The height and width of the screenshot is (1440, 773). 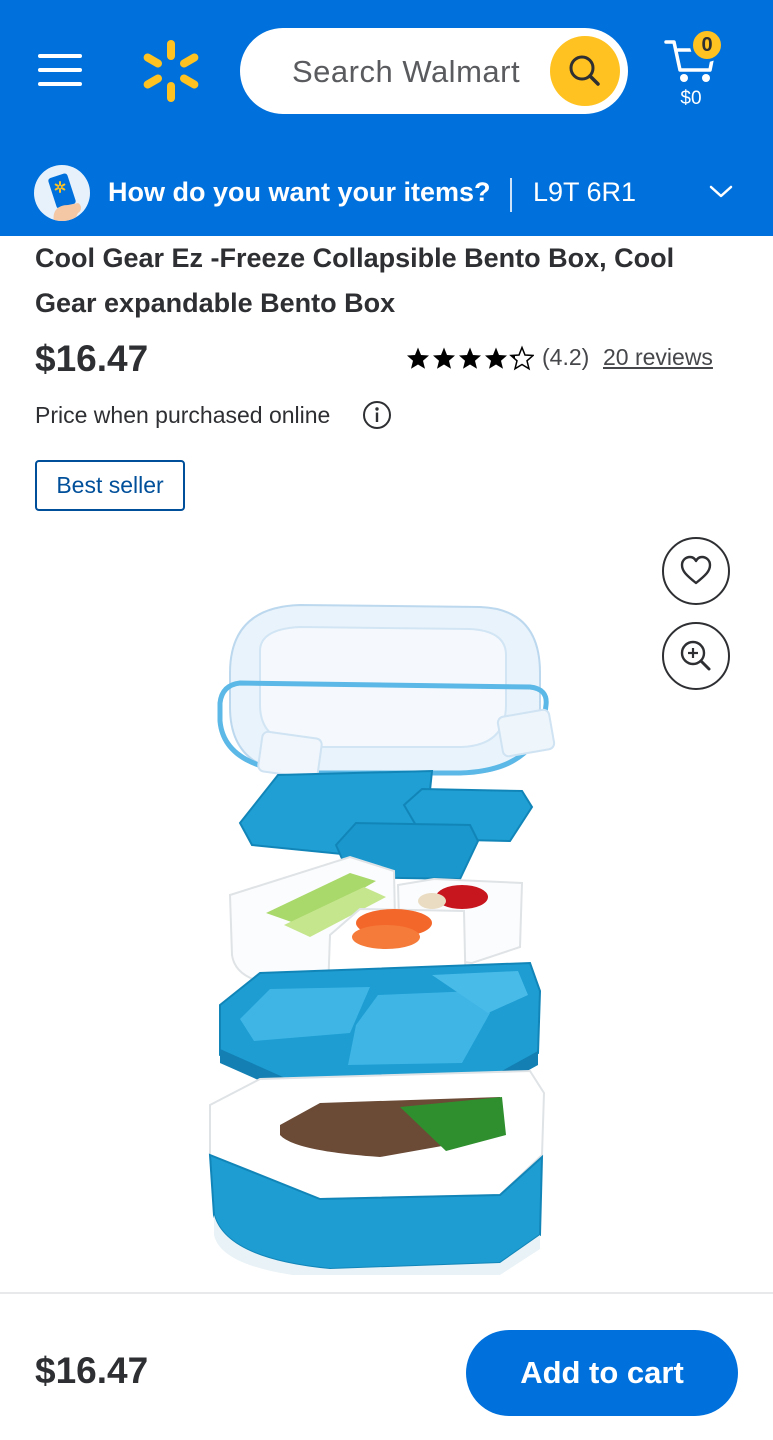 I want to click on best-seller-badge: Best seller, so click(x=110, y=485).